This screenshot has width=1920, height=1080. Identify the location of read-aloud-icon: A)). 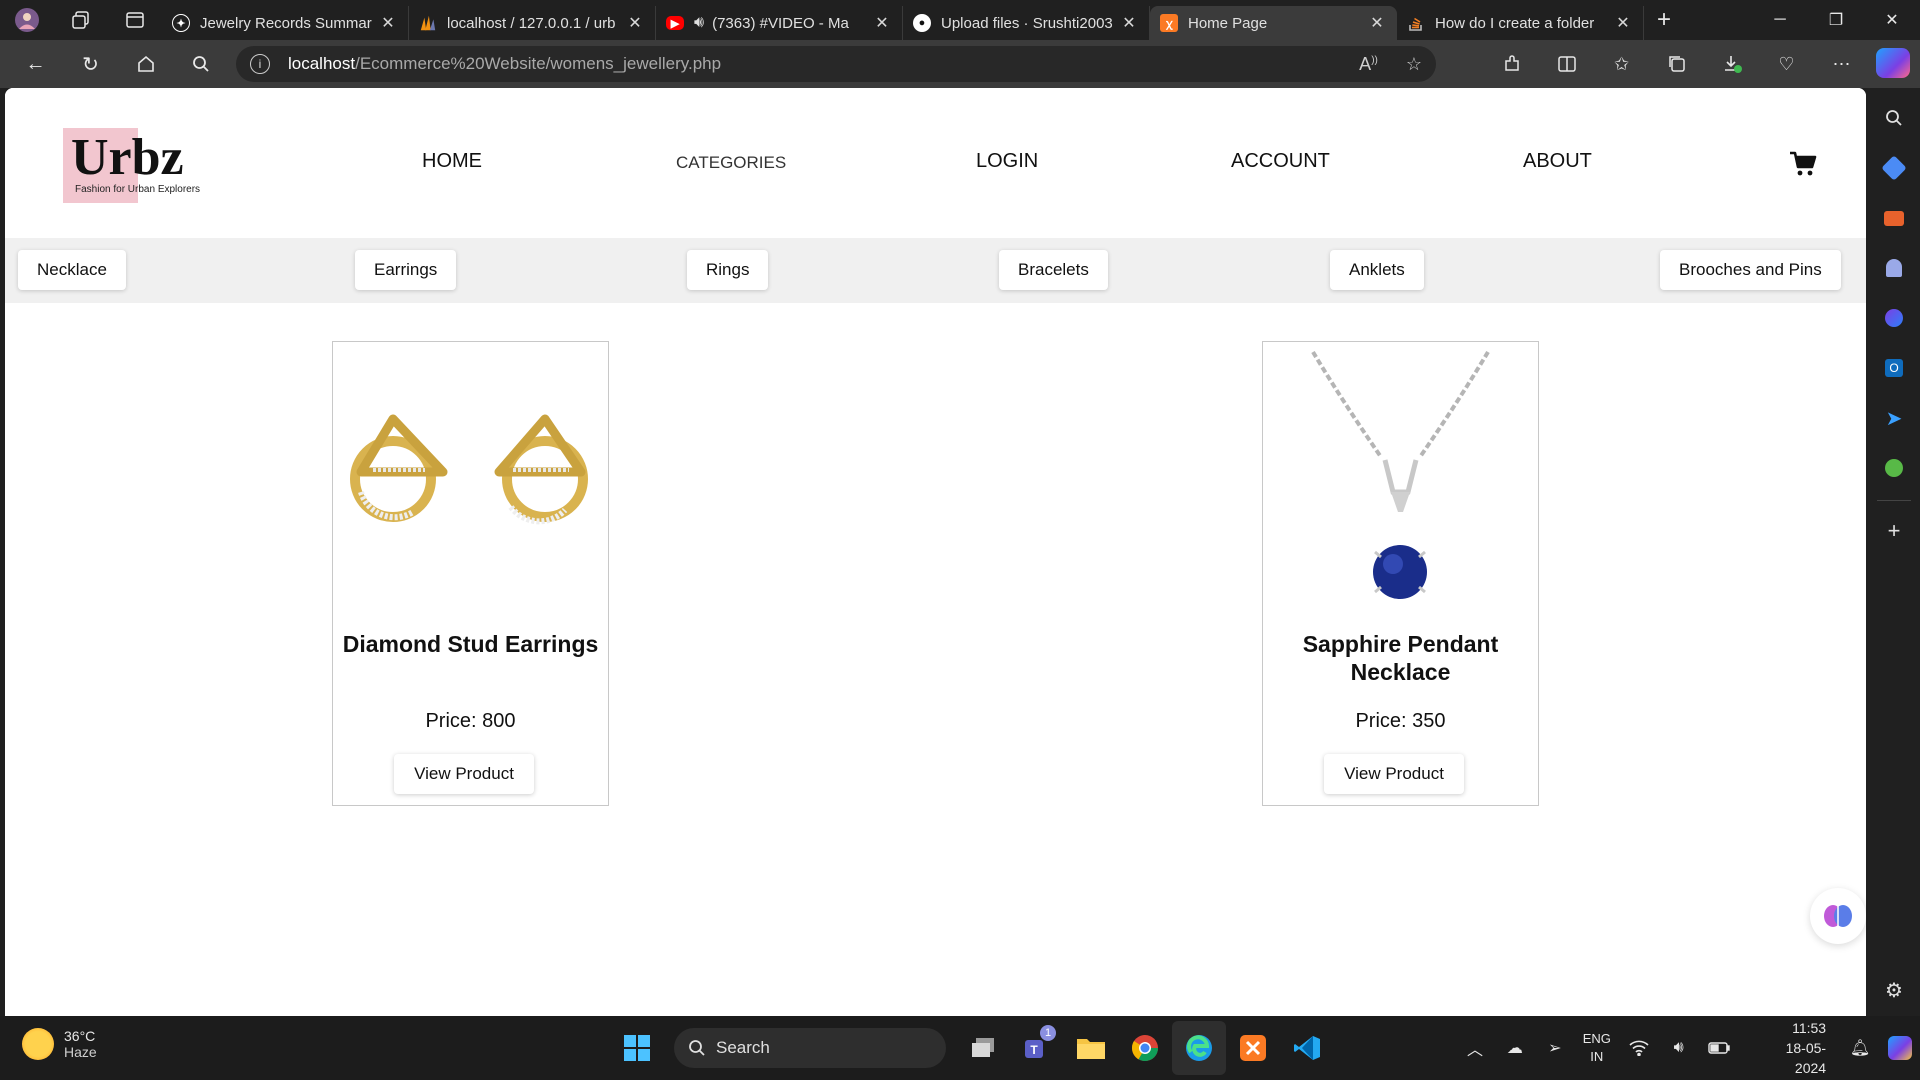
(1368, 64).